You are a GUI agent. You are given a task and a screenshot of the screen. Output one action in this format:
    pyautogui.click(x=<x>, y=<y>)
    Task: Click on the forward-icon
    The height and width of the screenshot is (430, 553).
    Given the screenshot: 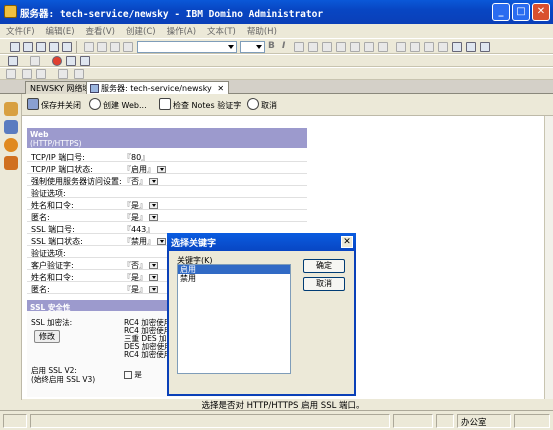 What is the action you would take?
    pyautogui.click(x=35, y=61)
    